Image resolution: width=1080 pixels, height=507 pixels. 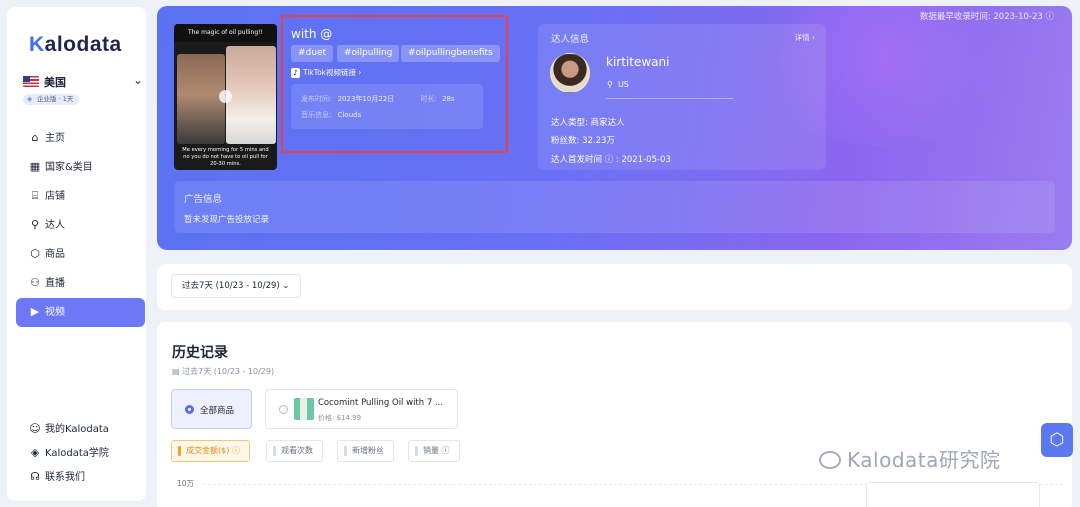 I want to click on shop-icon: ⌸, so click(x=35, y=195).